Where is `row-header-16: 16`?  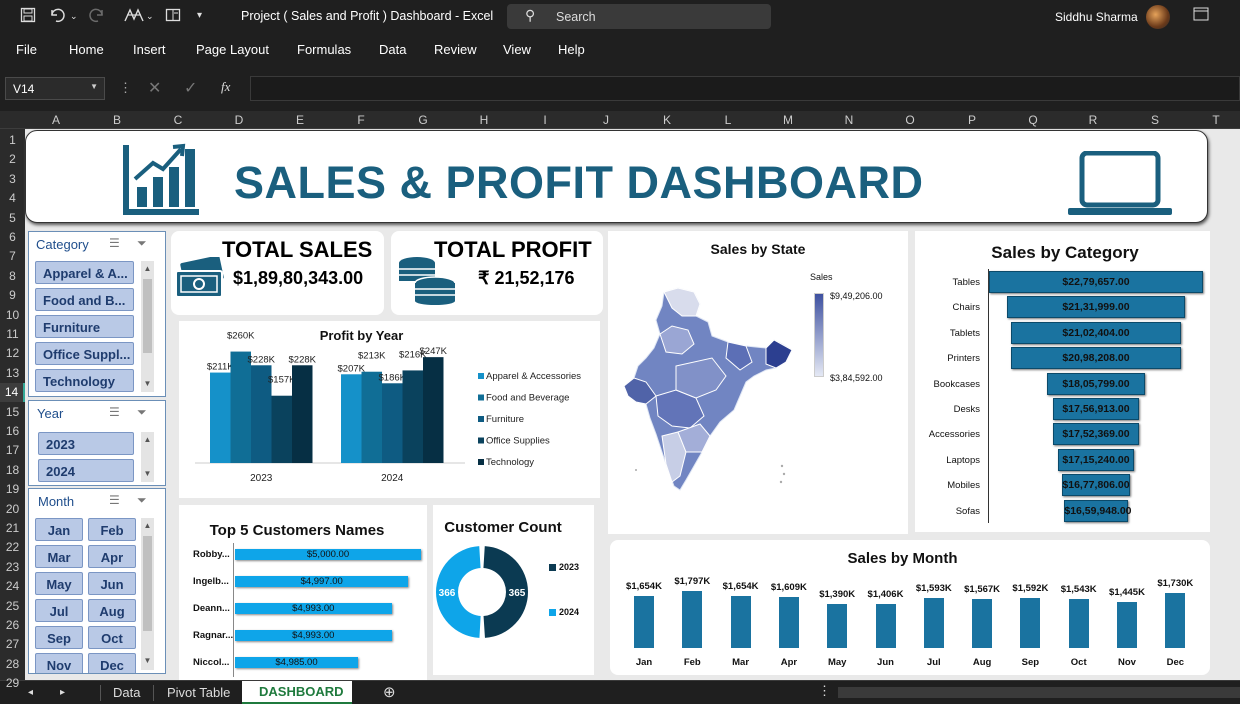
row-header-16: 16 is located at coordinates (12, 431).